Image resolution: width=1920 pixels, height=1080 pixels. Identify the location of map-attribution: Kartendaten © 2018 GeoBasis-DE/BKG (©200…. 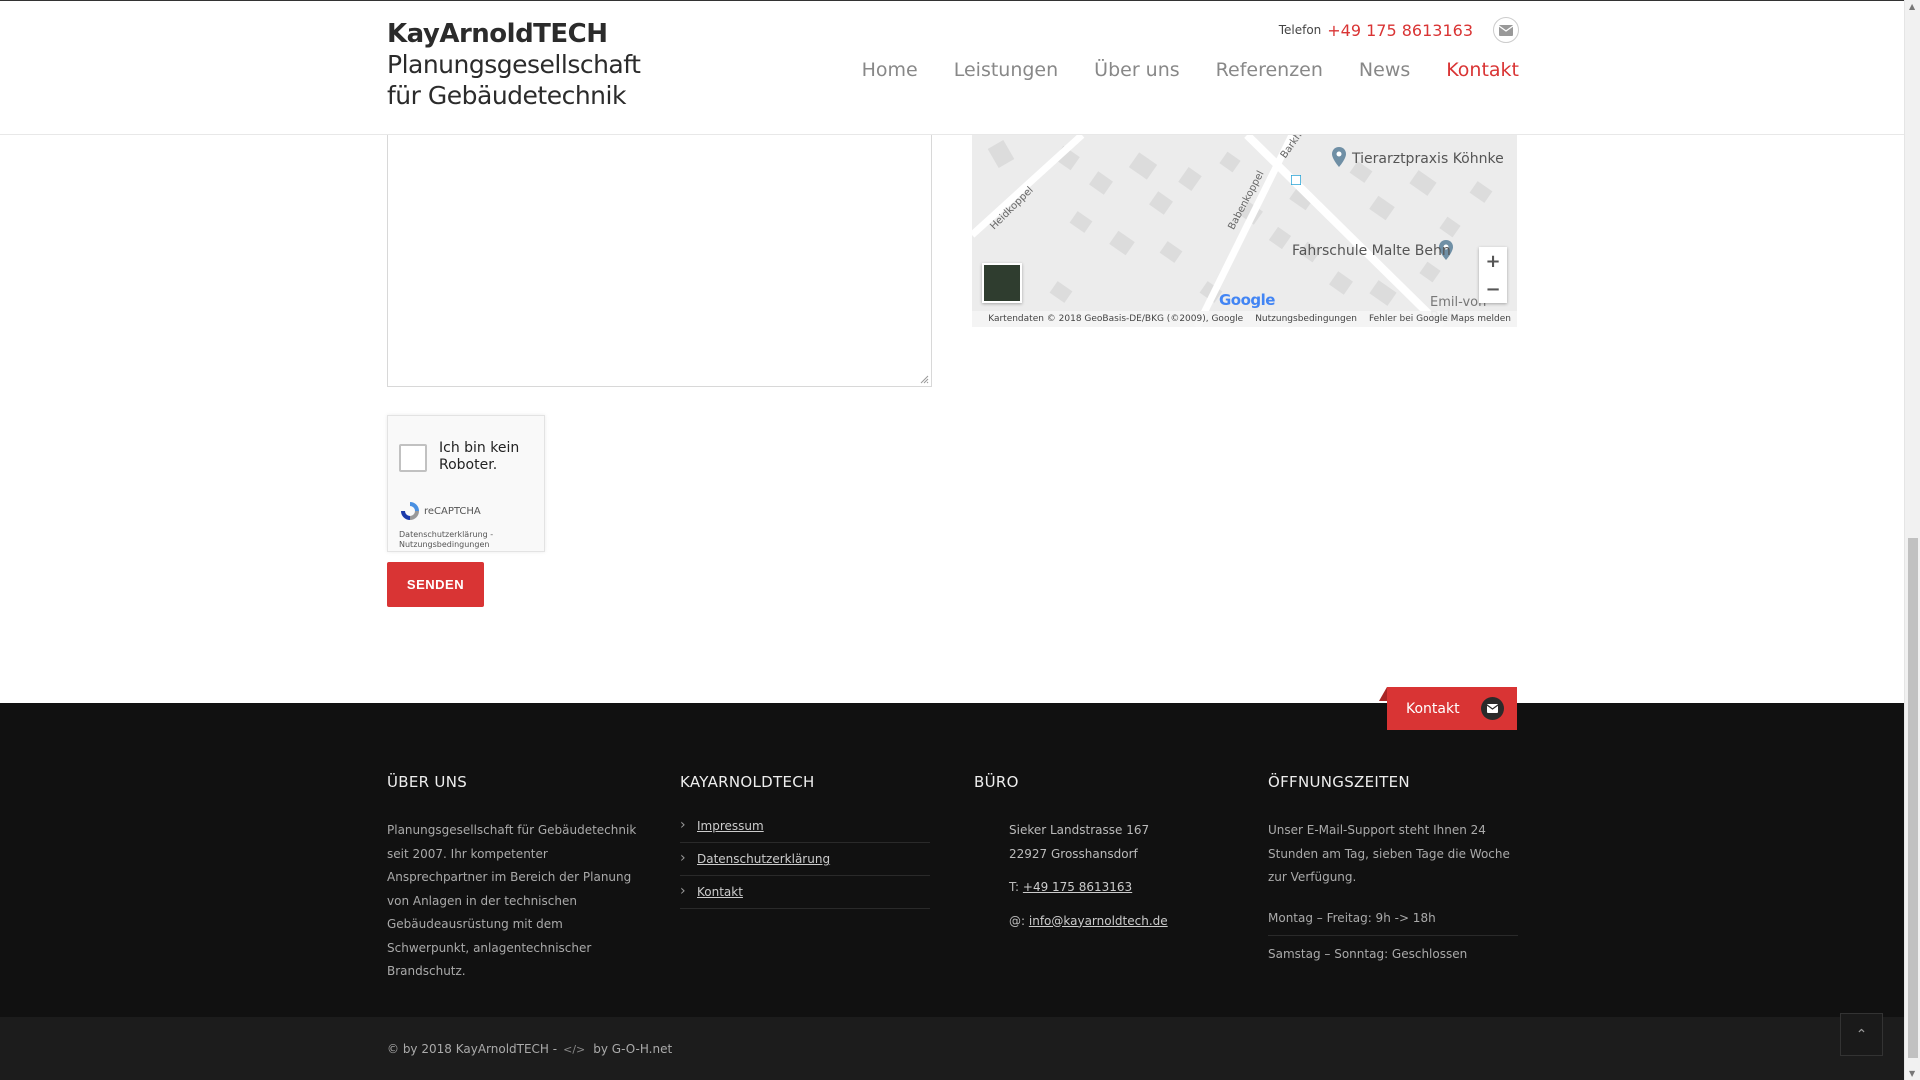
(1116, 319).